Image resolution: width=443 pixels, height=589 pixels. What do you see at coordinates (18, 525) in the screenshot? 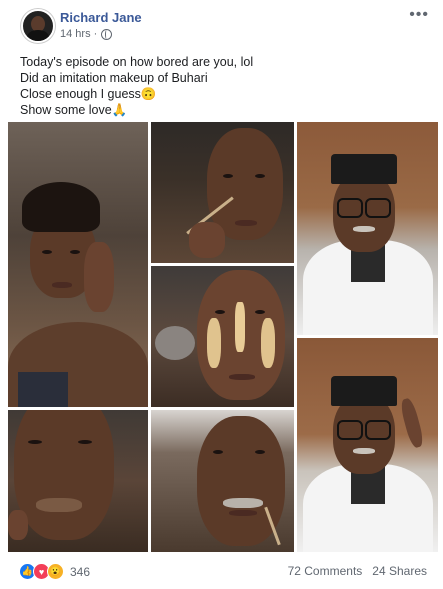
I see `finger-shape` at bounding box center [18, 525].